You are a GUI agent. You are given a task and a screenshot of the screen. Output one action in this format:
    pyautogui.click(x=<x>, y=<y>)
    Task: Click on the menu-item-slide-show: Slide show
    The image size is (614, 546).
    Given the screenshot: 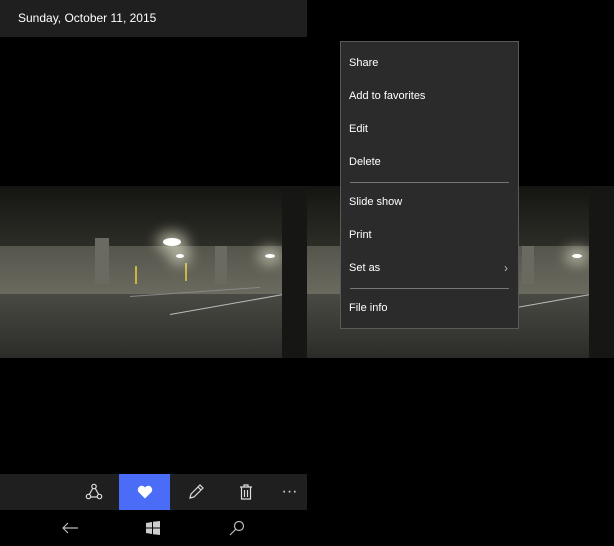 What is the action you would take?
    pyautogui.click(x=429, y=202)
    